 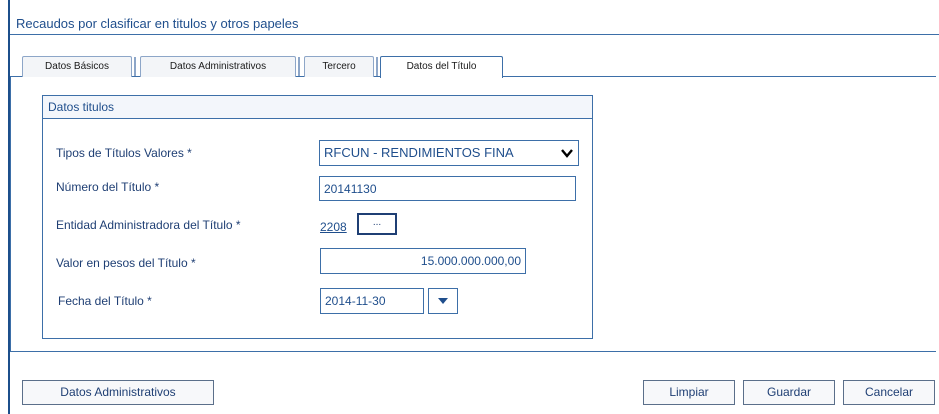 I want to click on tab-datos-administrativos: Datos Administrativos, so click(x=218, y=66).